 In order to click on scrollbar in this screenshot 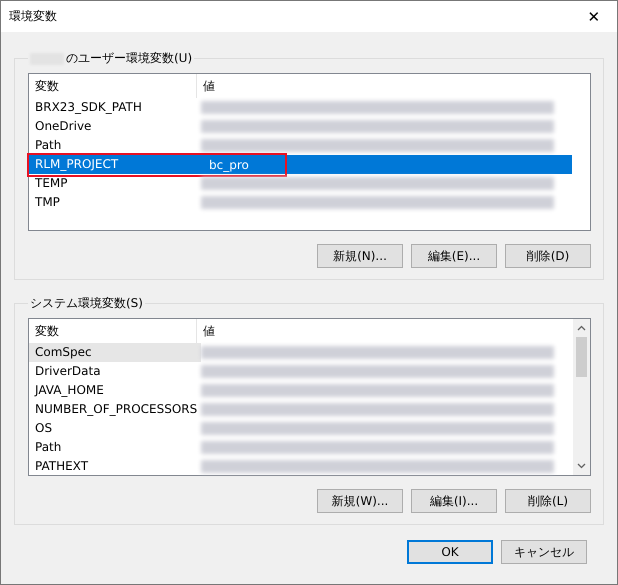, I will do `click(581, 397)`.